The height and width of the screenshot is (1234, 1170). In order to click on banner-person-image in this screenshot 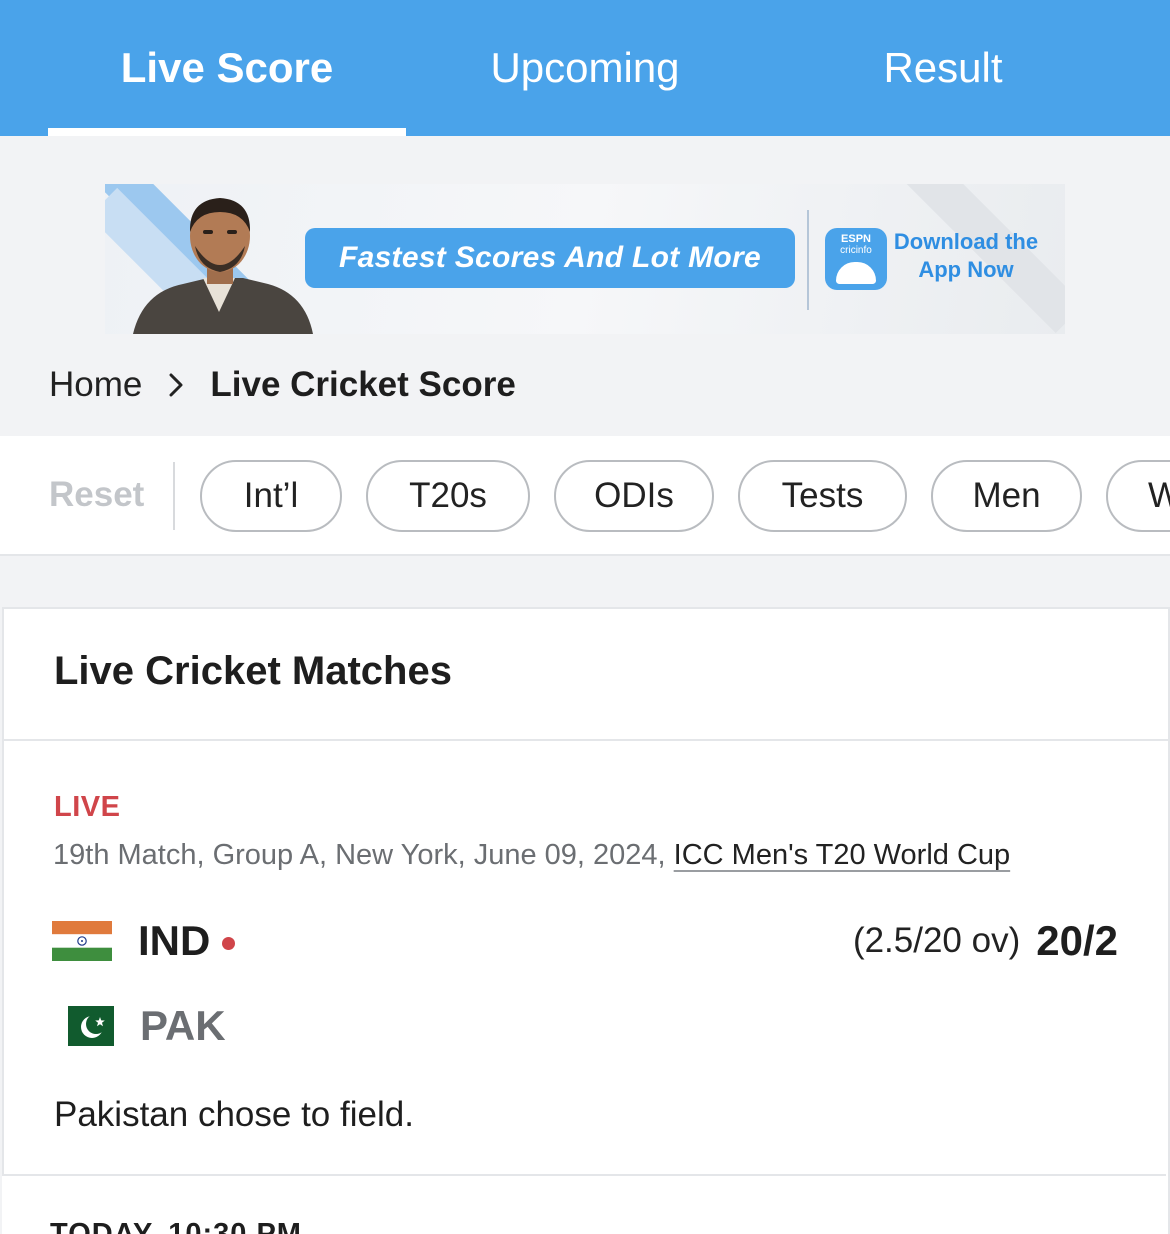, I will do `click(223, 266)`.